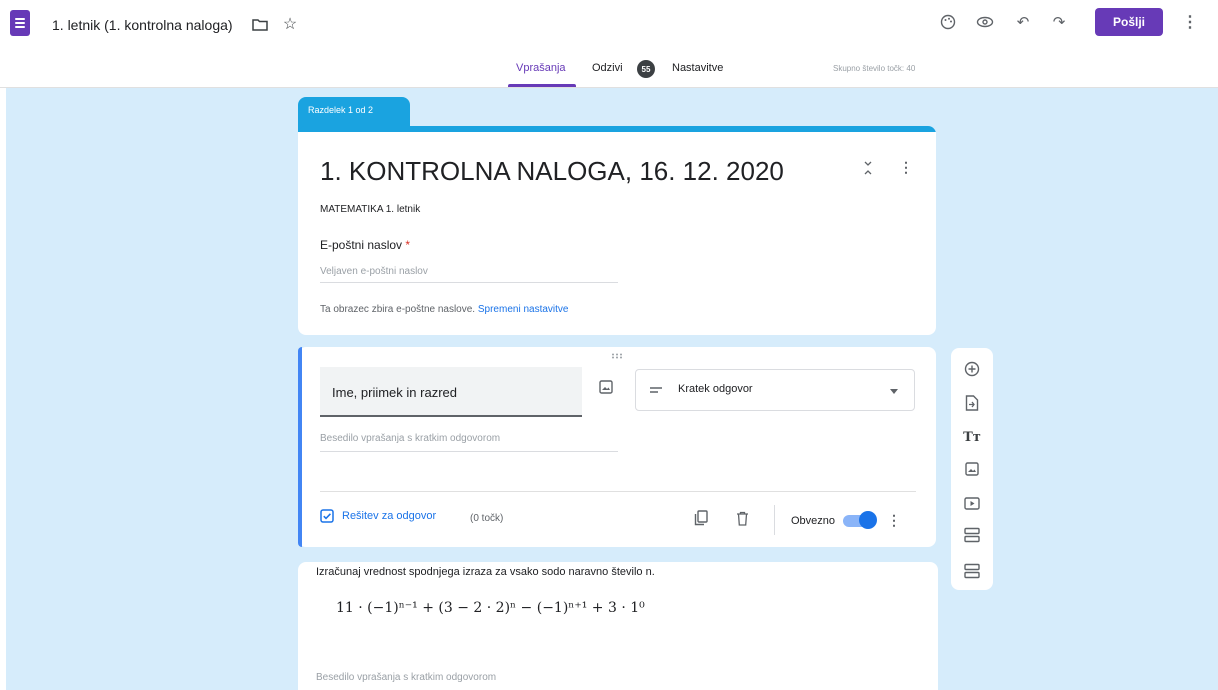 The height and width of the screenshot is (690, 1218). Describe the element at coordinates (972, 535) in the screenshot. I see `add-section-icon` at that location.